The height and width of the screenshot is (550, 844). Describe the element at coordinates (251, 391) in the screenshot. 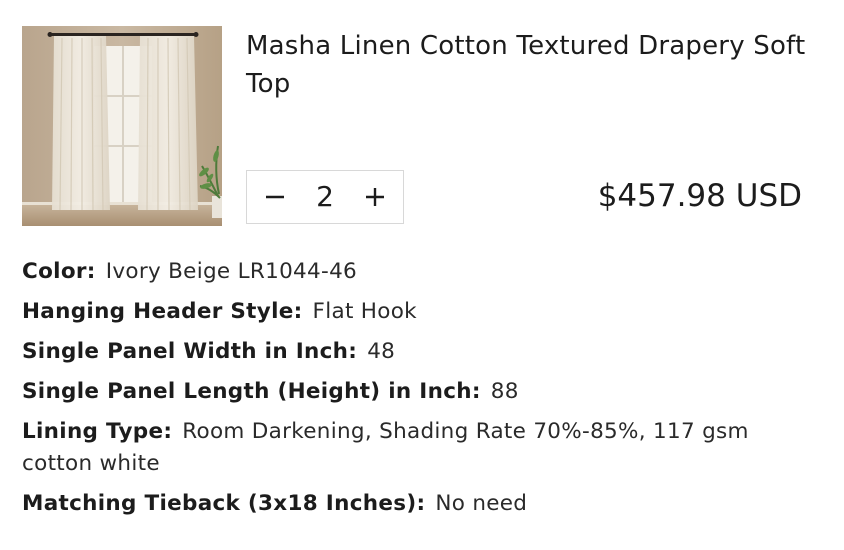

I see `spec-label: Single Panel Length (Height) in Inch:` at that location.